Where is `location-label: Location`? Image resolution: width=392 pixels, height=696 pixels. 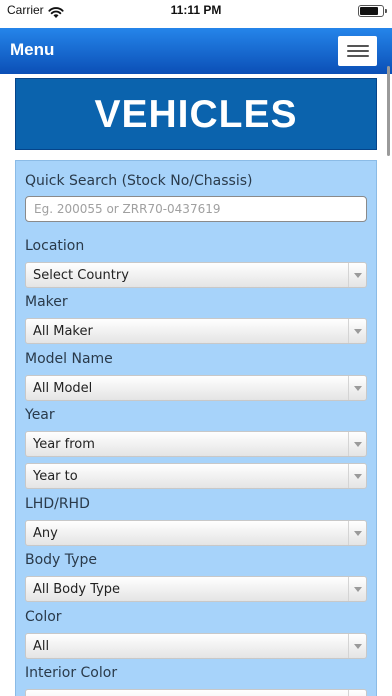
location-label: Location is located at coordinates (55, 246).